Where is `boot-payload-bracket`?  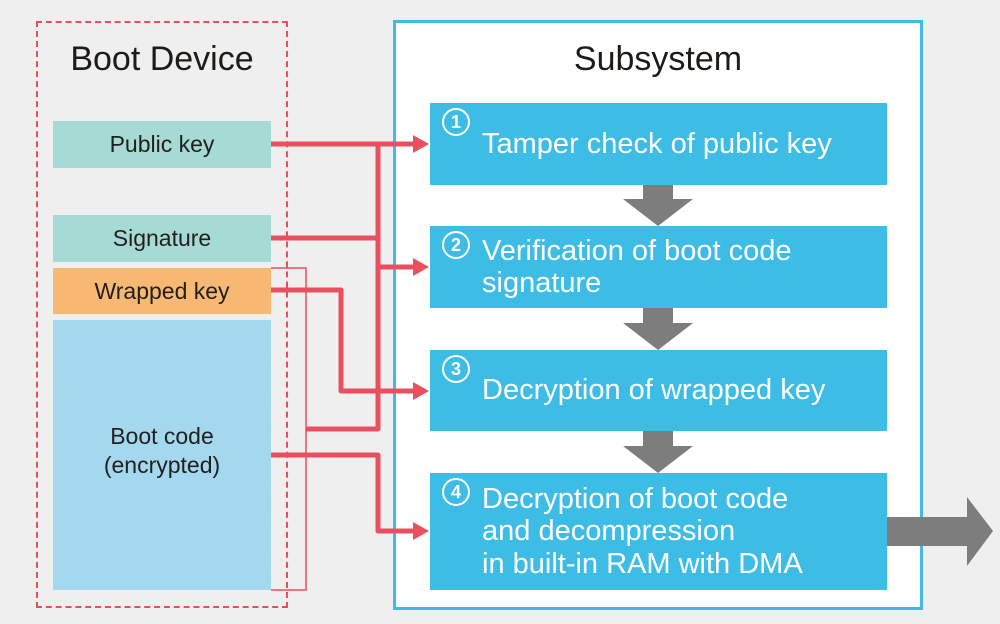 boot-payload-bracket is located at coordinates (289, 429).